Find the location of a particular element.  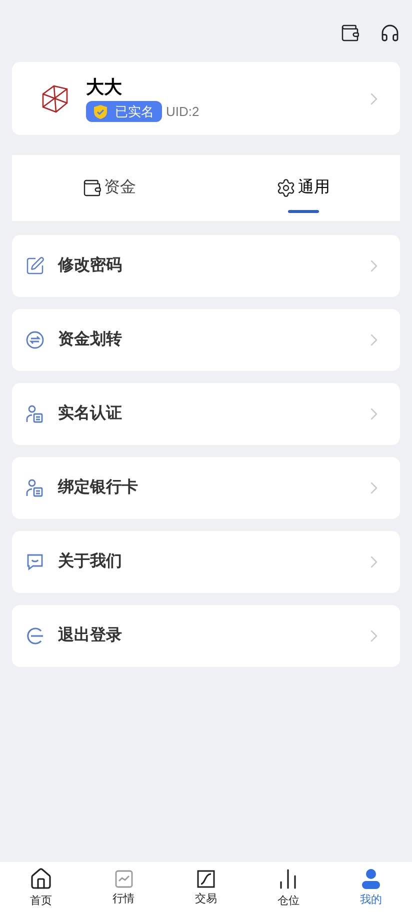

menu-label: 退出登录 is located at coordinates (90, 635).